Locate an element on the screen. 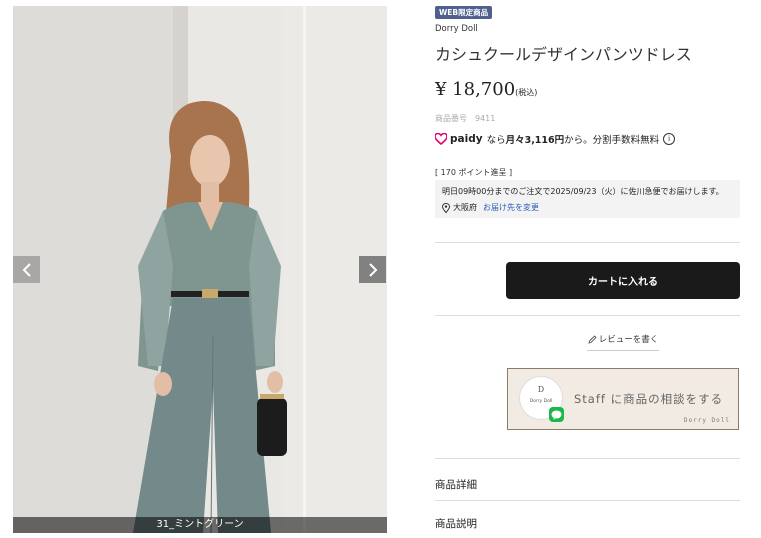 This screenshot has width=761, height=538. color-variant-caption: 31_ミントグリーン is located at coordinates (200, 525).